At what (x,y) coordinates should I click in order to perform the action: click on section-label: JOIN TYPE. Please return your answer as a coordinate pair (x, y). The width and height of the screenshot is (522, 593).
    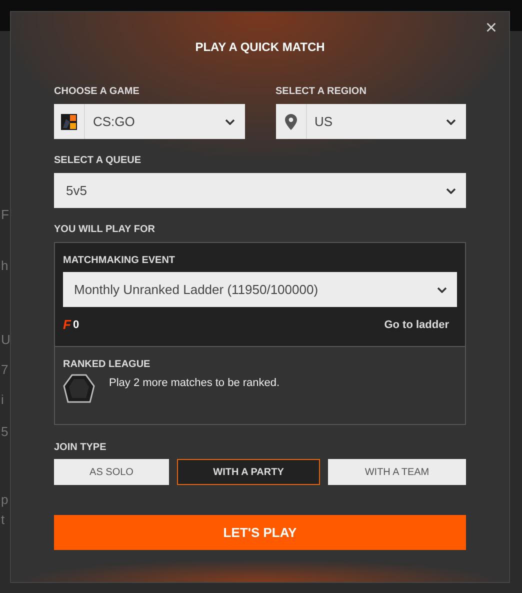
    Looking at the image, I should click on (80, 447).